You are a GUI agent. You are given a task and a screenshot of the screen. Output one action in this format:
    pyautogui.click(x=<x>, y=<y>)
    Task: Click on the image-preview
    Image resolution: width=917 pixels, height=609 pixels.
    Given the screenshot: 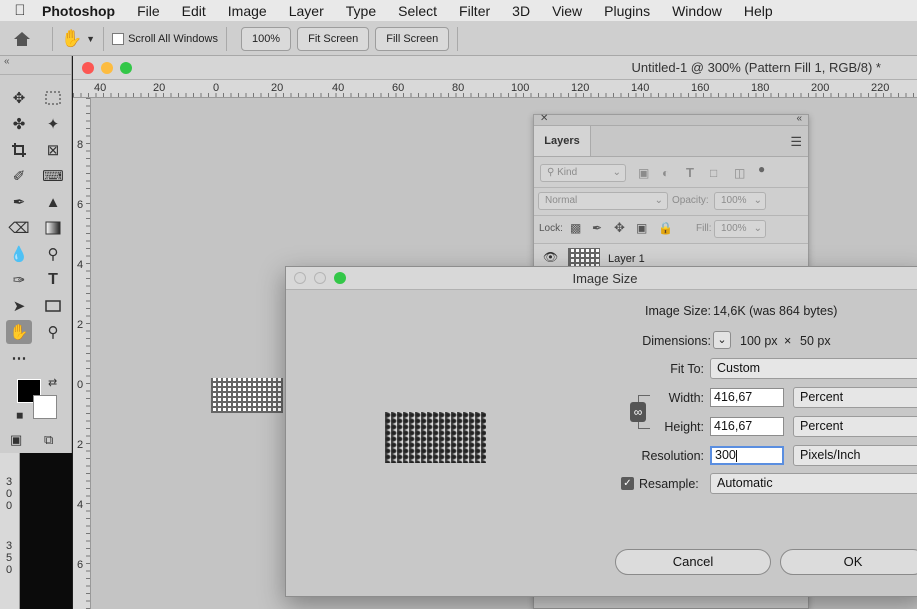 What is the action you would take?
    pyautogui.click(x=435, y=437)
    